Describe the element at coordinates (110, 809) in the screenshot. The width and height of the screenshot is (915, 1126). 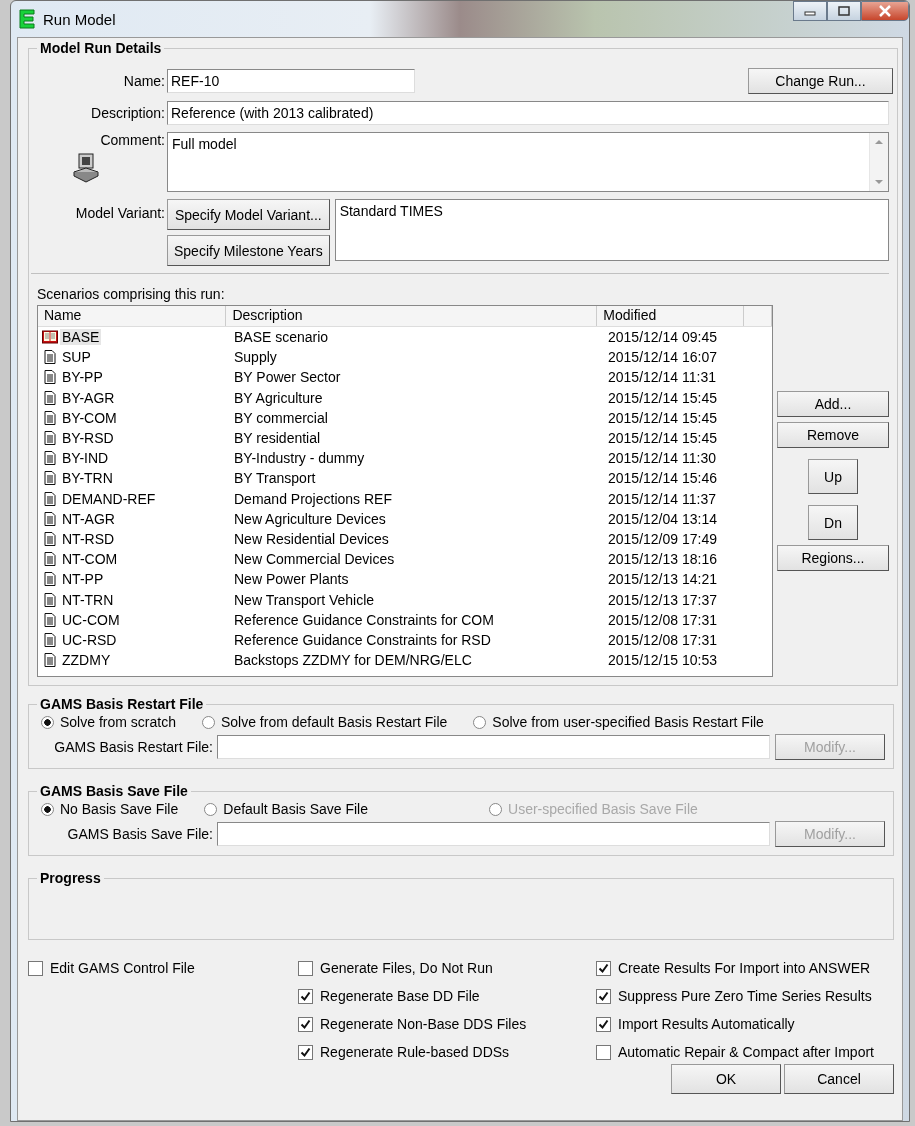
I see `radio-option: No Basis Save File` at that location.